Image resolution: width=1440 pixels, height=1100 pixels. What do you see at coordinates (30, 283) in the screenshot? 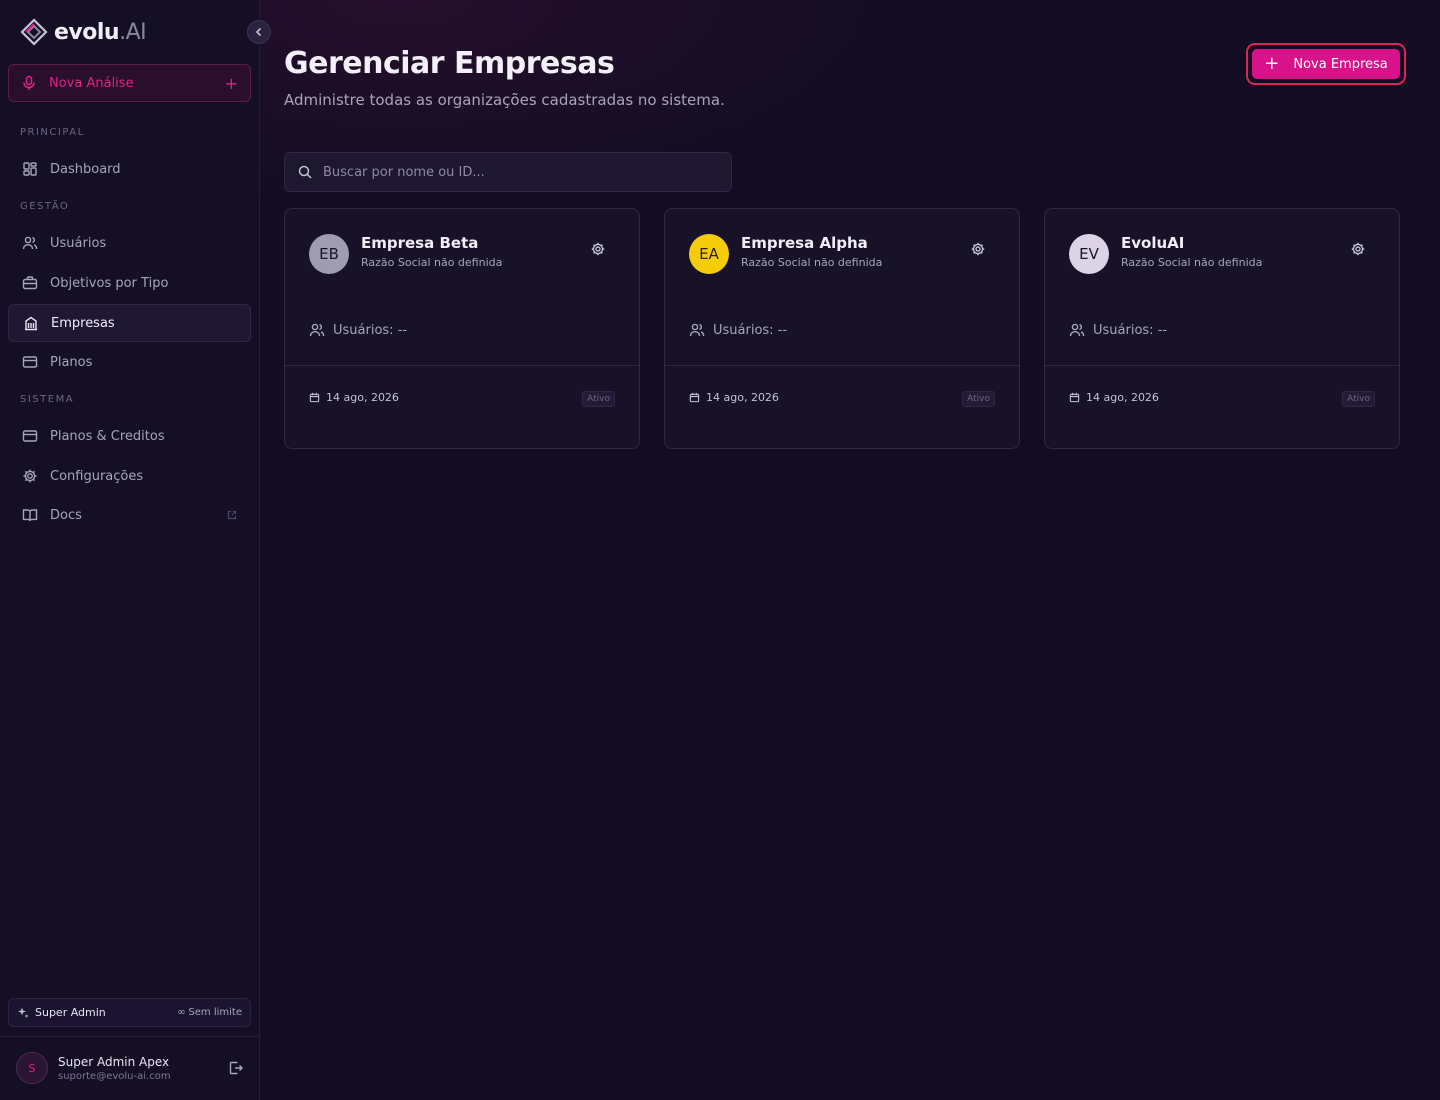
I see `briefcase-icon` at bounding box center [30, 283].